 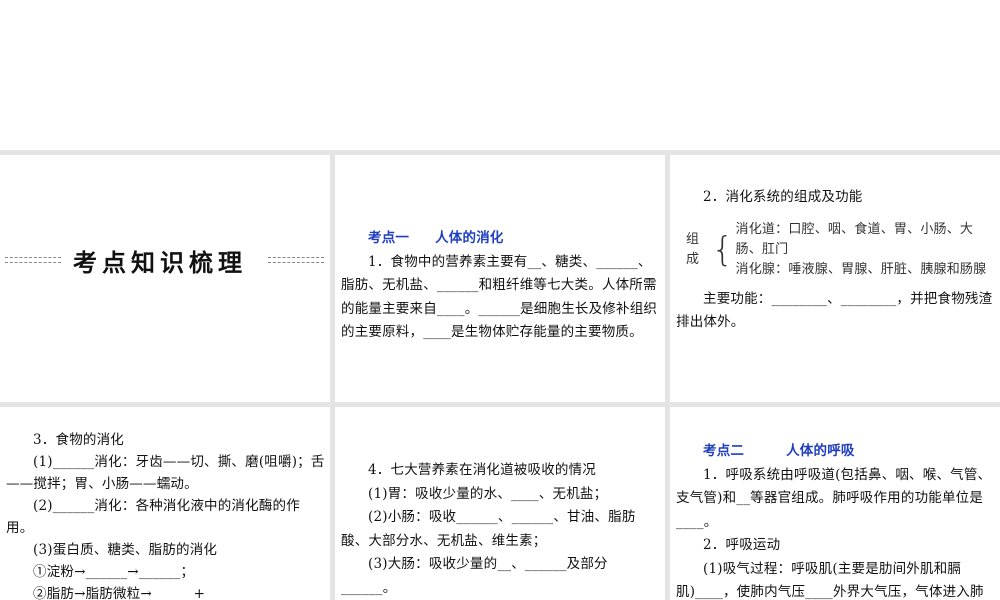 What do you see at coordinates (165, 278) in the screenshot?
I see `slide-title: 考点知识梳理` at bounding box center [165, 278].